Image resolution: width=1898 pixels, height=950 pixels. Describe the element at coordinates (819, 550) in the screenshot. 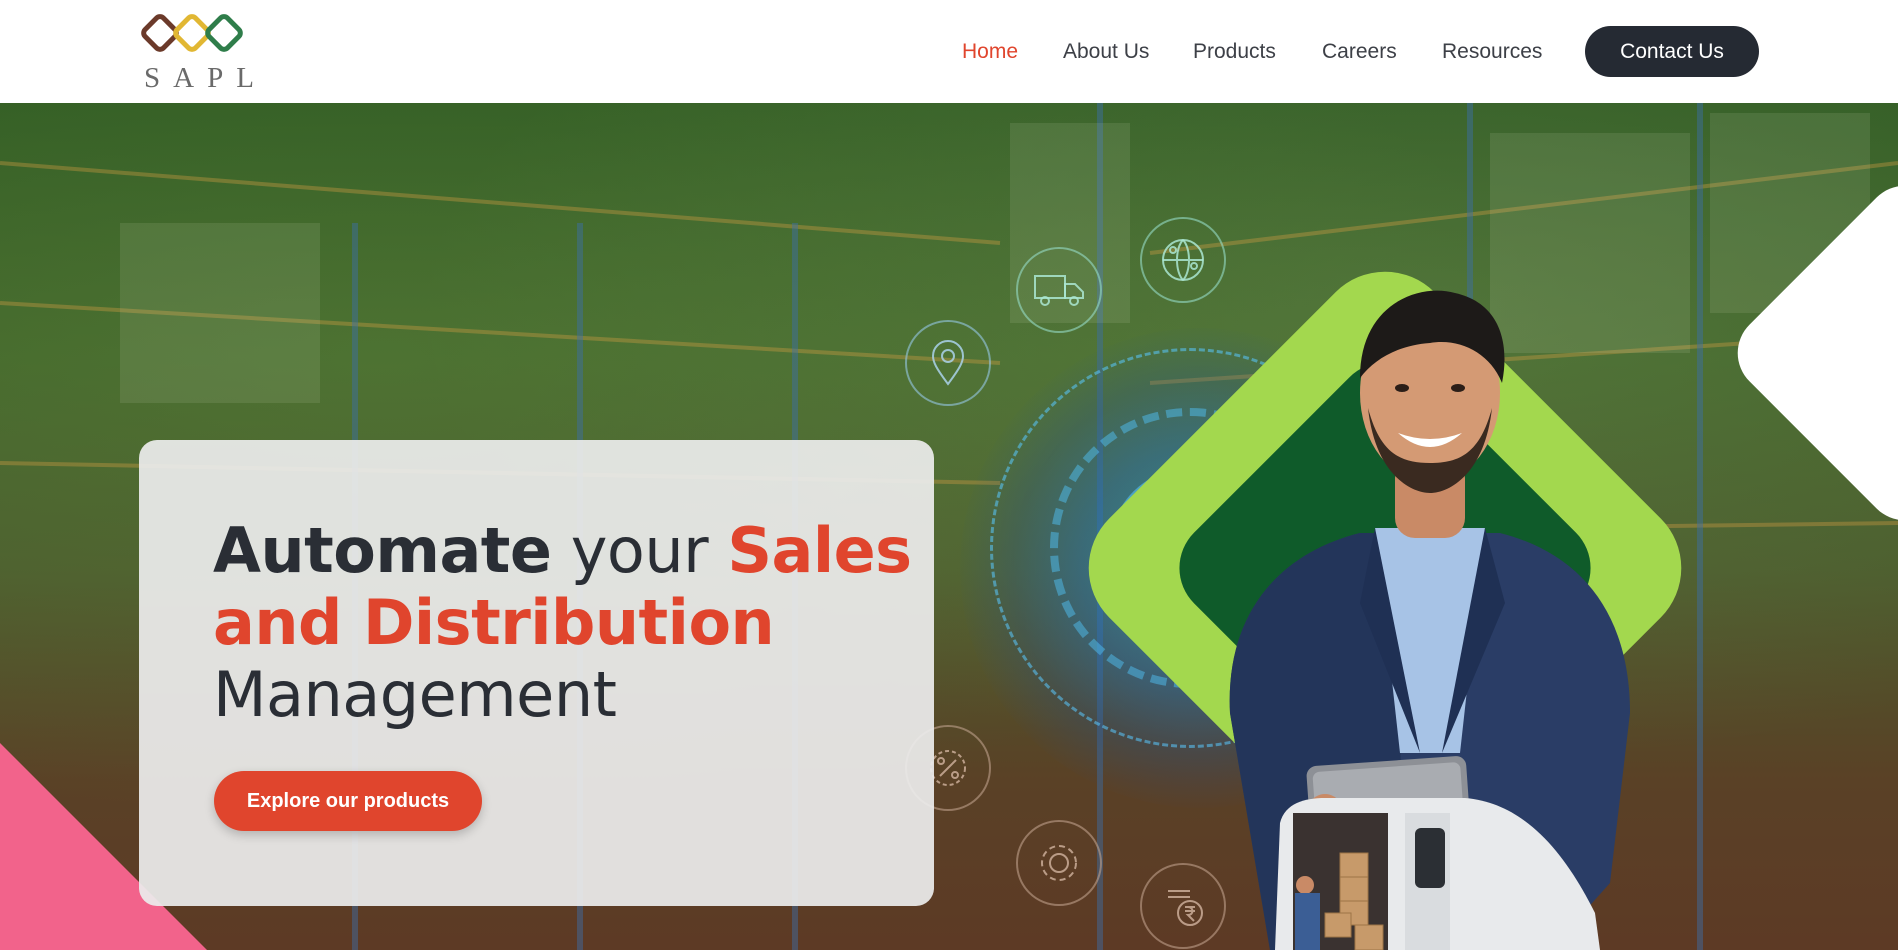

I see `headline-word-sales: Sales` at that location.